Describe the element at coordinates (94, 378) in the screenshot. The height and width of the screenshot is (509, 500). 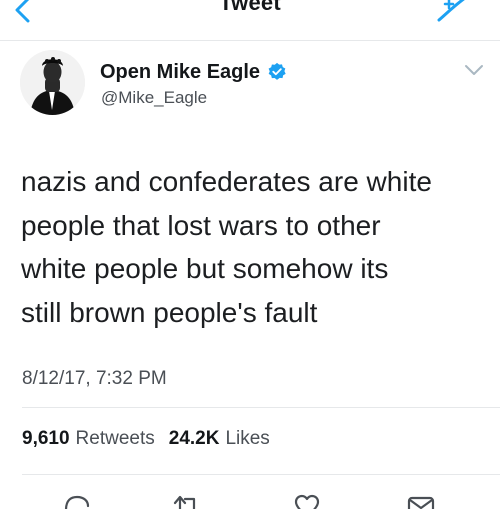
I see `tweet-timestamp: 8/12/17, 7:32 PM` at that location.